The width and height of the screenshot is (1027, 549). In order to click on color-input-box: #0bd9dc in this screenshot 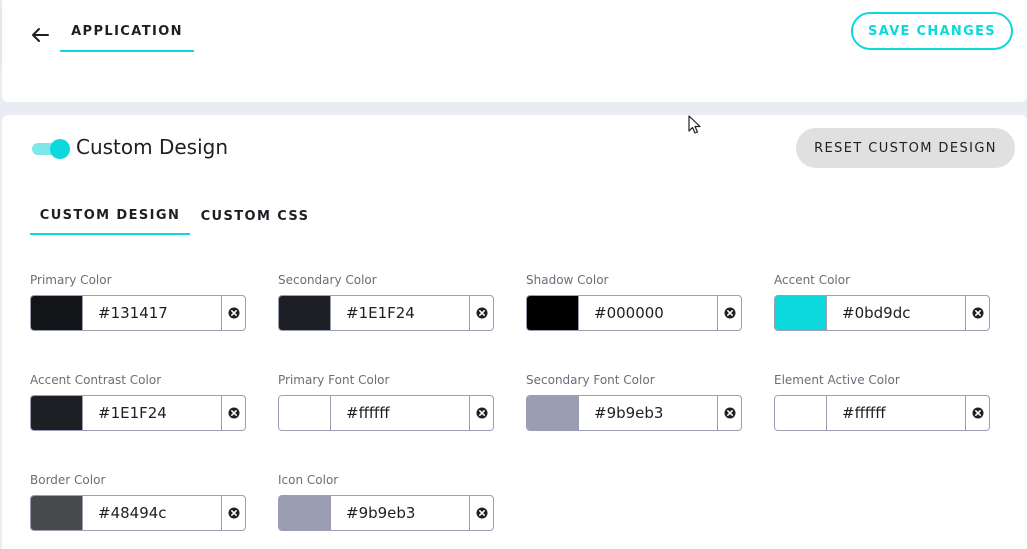, I will do `click(882, 313)`.